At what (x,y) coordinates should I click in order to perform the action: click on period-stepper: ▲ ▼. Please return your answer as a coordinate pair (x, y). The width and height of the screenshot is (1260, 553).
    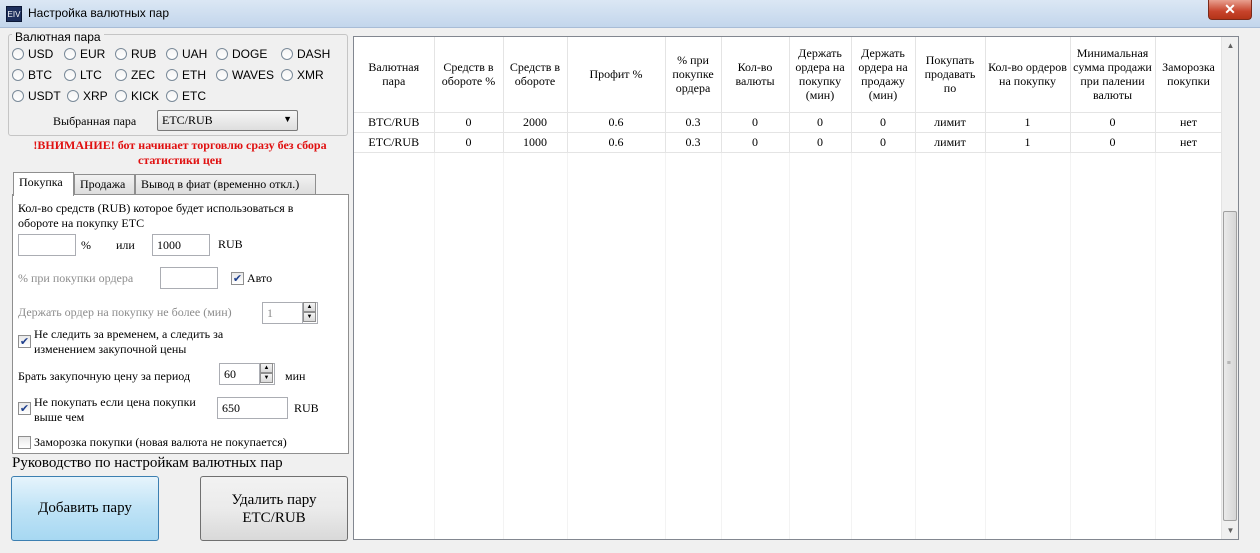
    Looking at the image, I should click on (266, 374).